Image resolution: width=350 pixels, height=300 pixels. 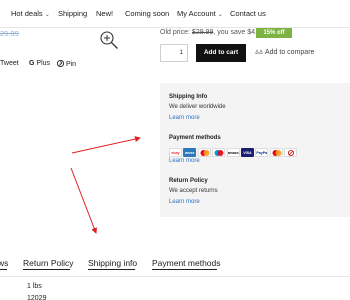 I want to click on arrow-to-shipping-tab, so click(x=84, y=200).